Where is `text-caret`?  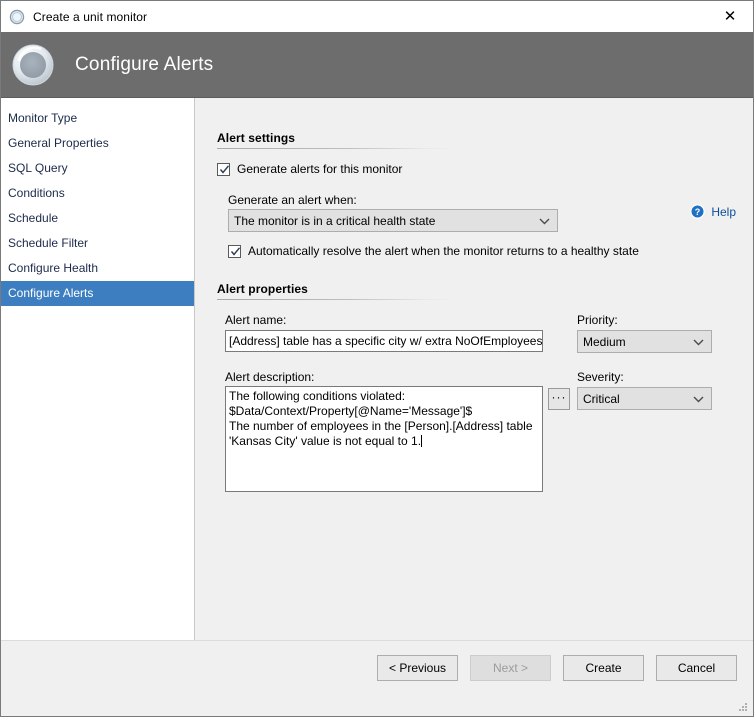 text-caret is located at coordinates (422, 441).